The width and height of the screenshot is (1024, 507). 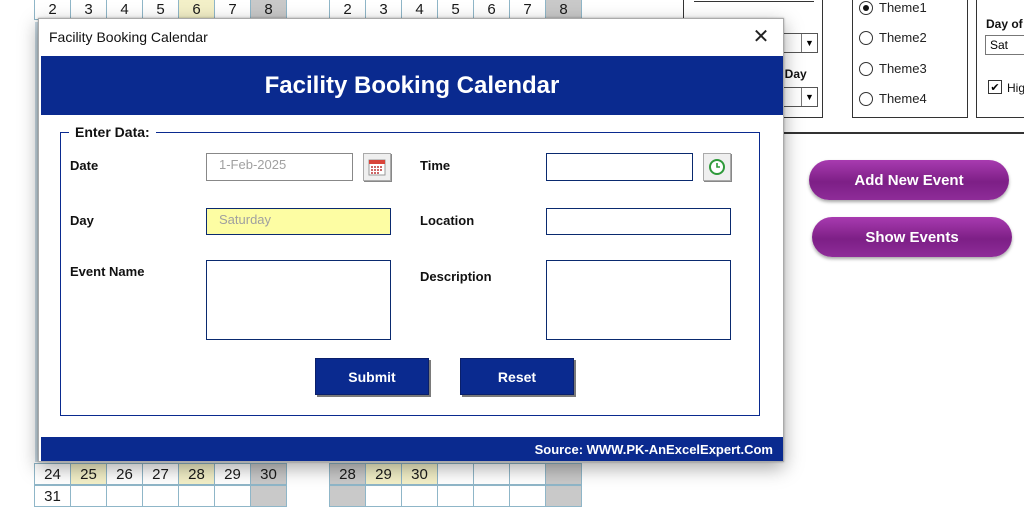 What do you see at coordinates (638, 221) in the screenshot?
I see `location-field` at bounding box center [638, 221].